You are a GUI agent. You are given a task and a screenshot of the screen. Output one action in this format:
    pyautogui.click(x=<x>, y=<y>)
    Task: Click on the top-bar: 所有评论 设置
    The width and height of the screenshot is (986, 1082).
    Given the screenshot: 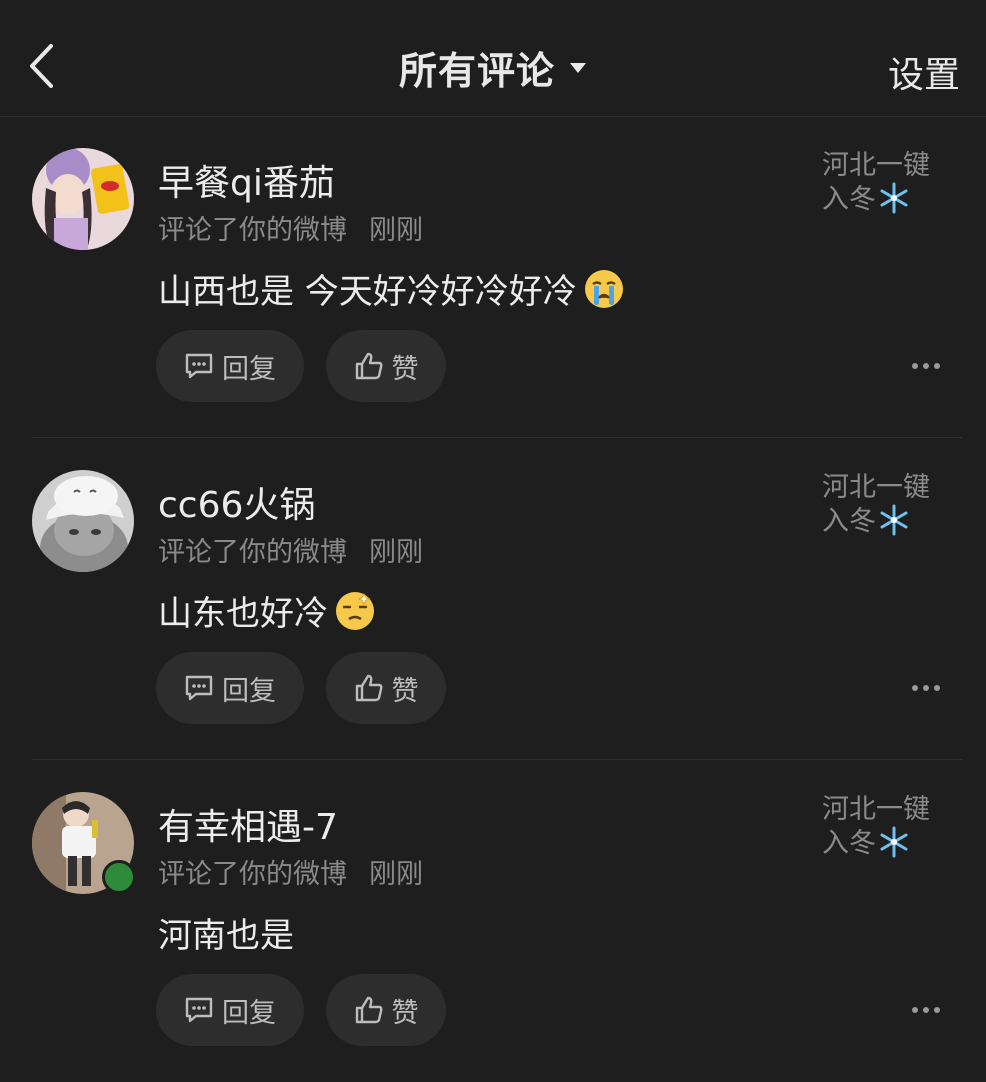 What is the action you would take?
    pyautogui.click(x=493, y=58)
    